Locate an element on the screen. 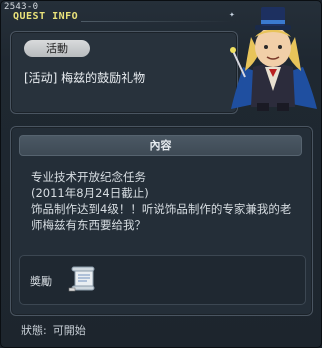 The width and height of the screenshot is (322, 348). window-title: QUEST INFO is located at coordinates (46, 16).